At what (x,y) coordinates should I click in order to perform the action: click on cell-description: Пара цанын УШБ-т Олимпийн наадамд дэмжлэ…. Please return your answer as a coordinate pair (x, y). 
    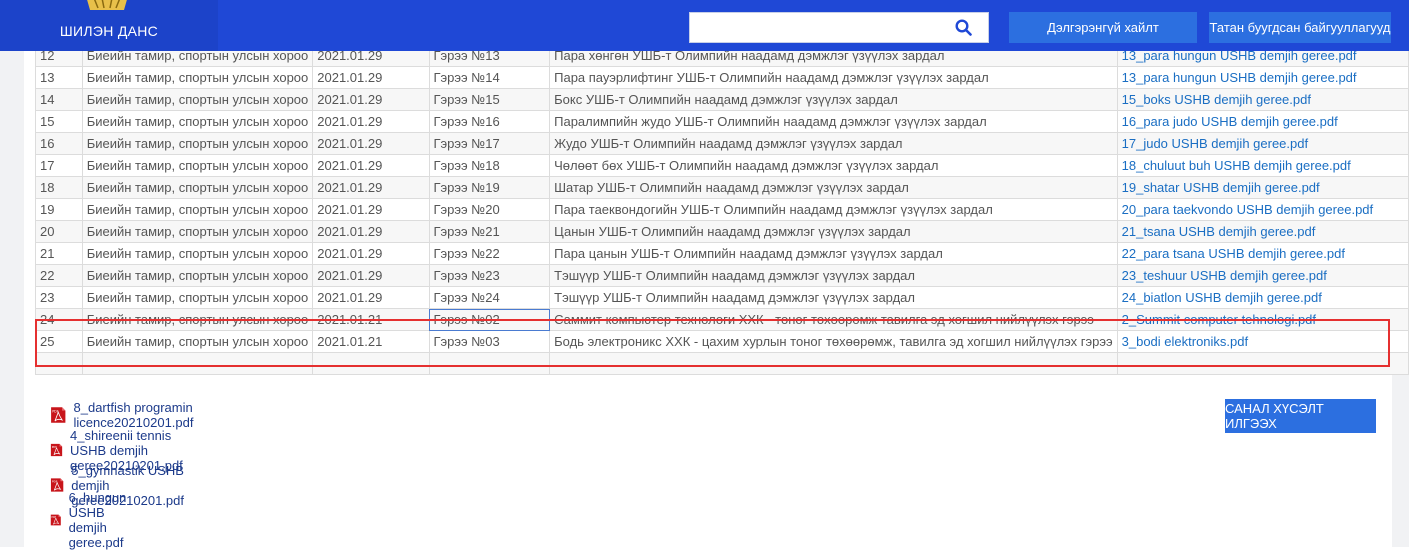
    Looking at the image, I should click on (833, 253).